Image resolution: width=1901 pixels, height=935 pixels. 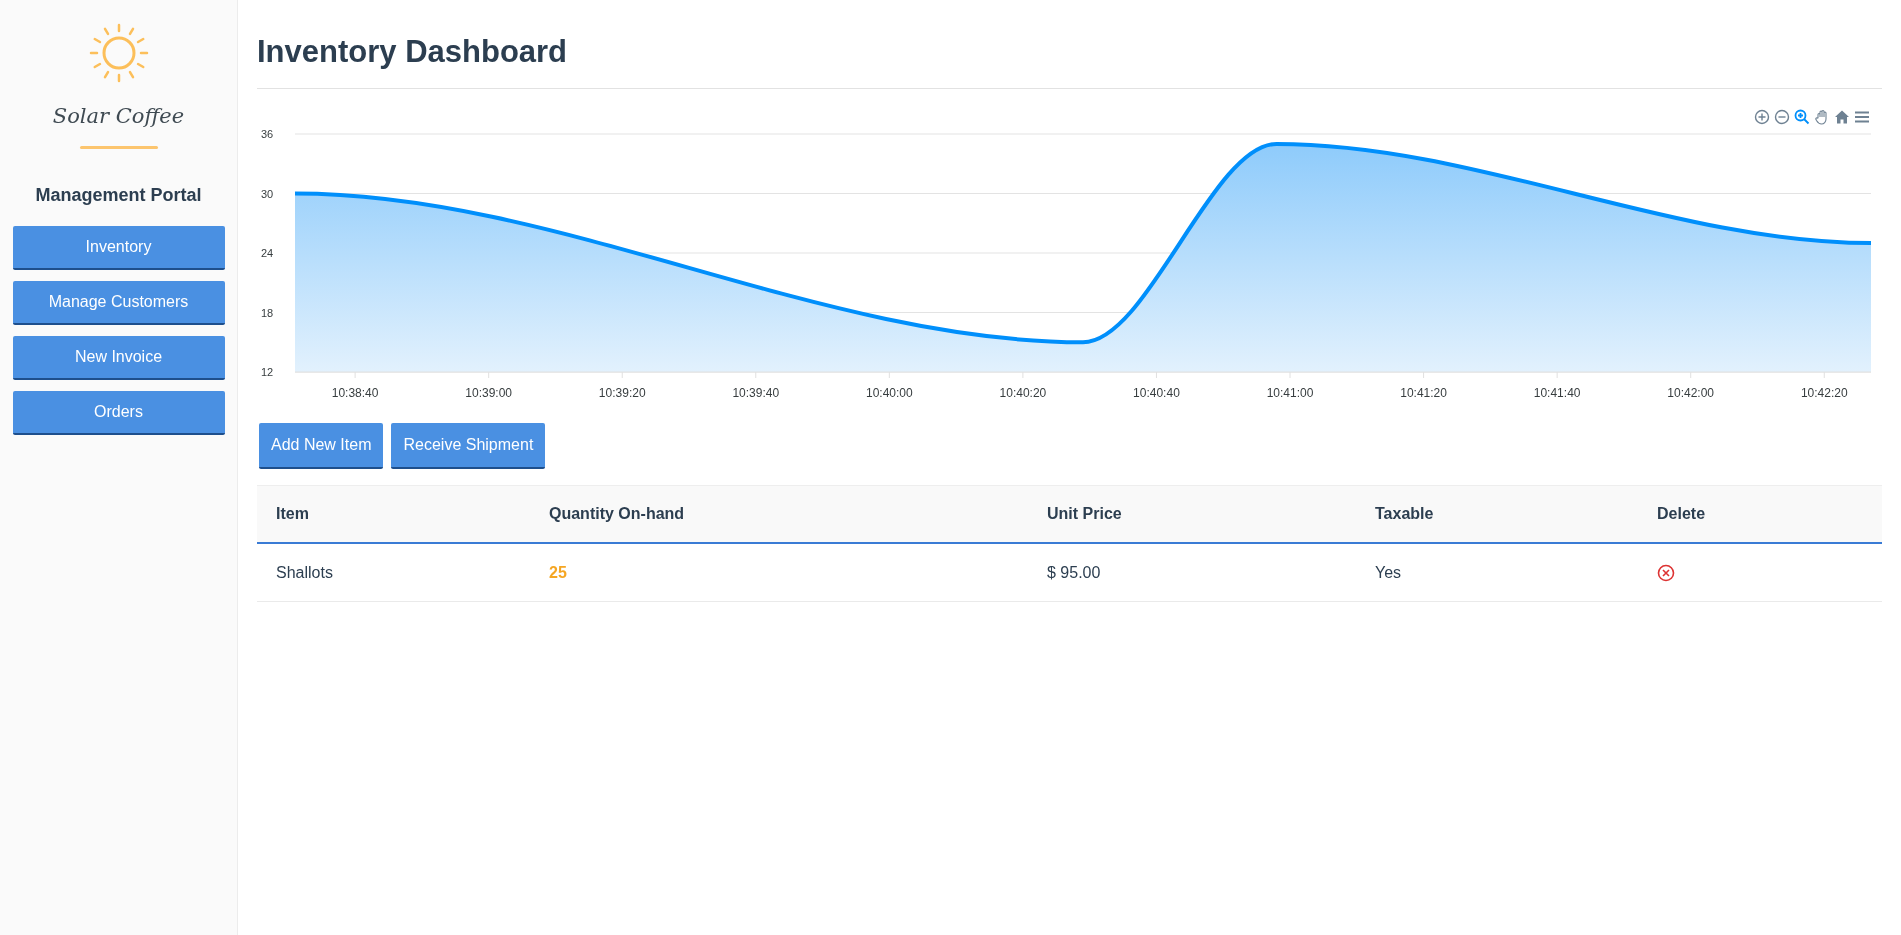 I want to click on y-axis-label: 12, so click(x=267, y=372).